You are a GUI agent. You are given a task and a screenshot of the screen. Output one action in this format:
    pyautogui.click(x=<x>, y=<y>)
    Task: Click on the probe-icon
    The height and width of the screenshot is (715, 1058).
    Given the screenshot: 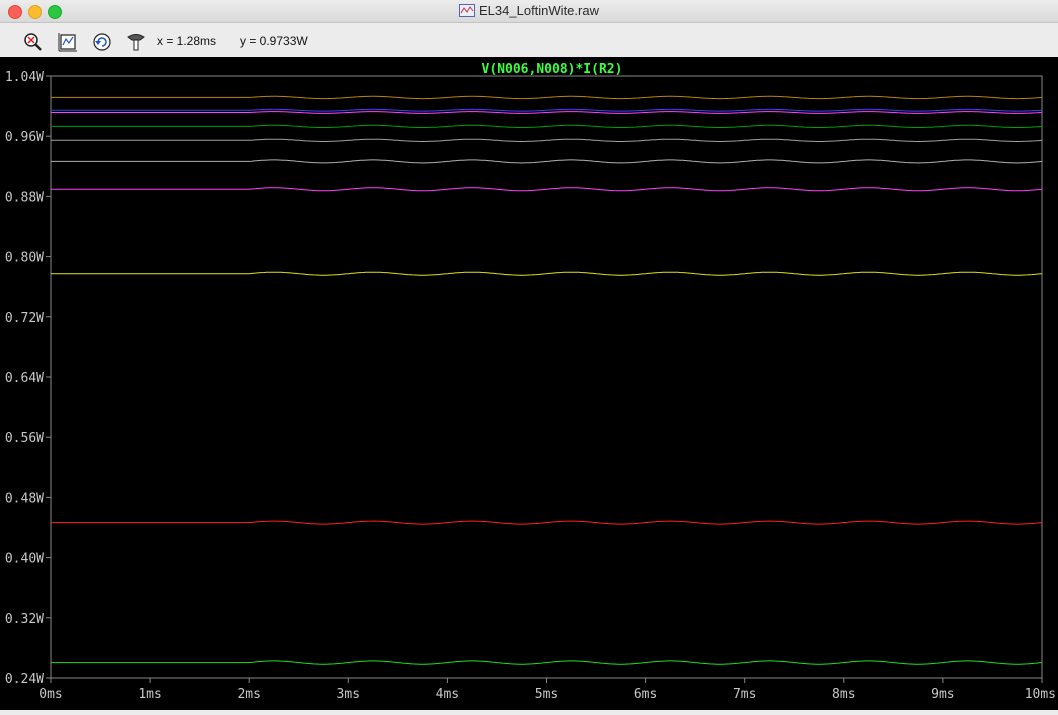 What is the action you would take?
    pyautogui.click(x=136, y=42)
    